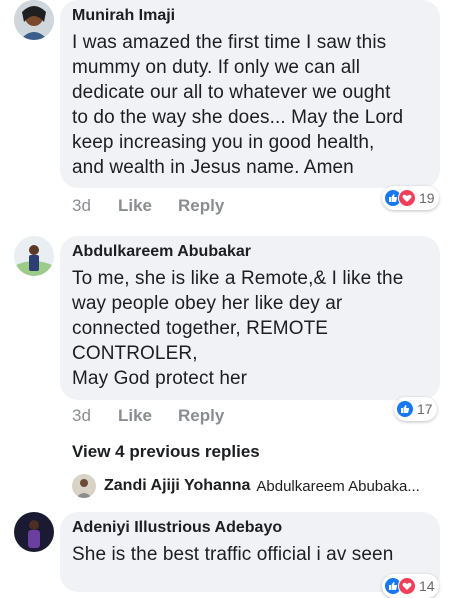 The height and width of the screenshot is (598, 450). I want to click on avatar-zandi, so click(84, 486).